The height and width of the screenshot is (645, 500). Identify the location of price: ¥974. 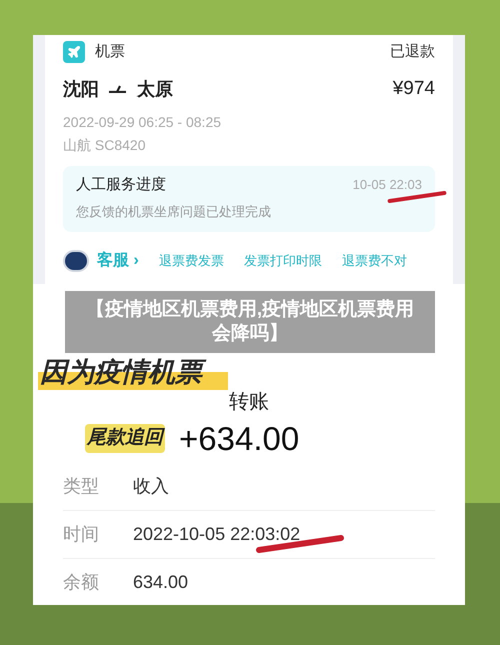
(413, 89).